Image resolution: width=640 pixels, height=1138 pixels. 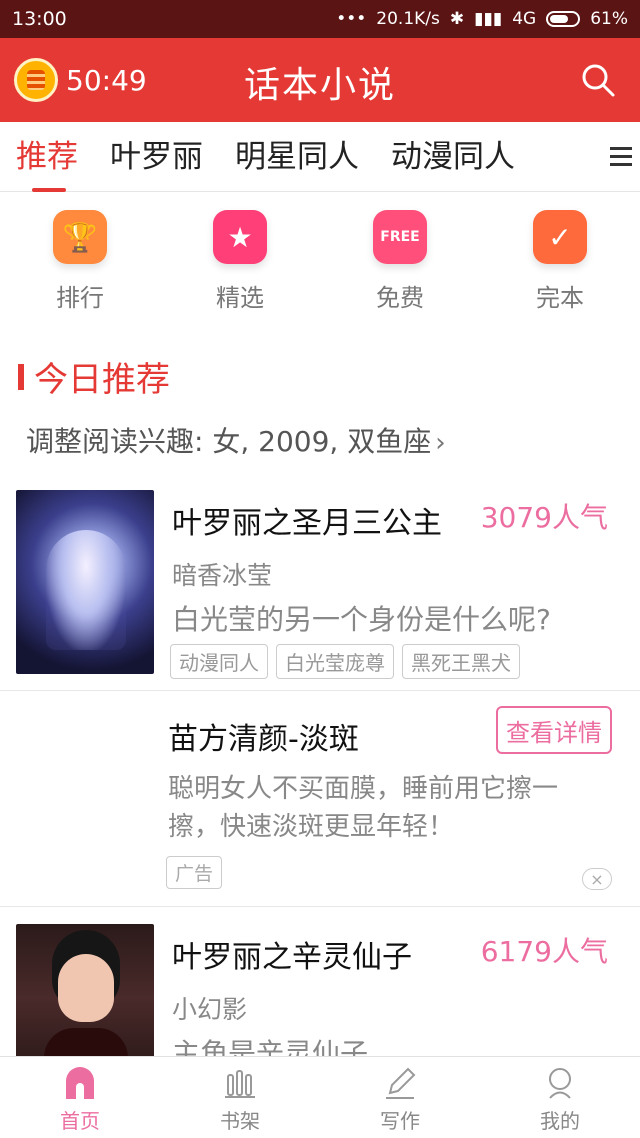 I want to click on book-tags: 动漫同人 白光莹庞尊 黑死王黑犬, so click(x=349, y=661).